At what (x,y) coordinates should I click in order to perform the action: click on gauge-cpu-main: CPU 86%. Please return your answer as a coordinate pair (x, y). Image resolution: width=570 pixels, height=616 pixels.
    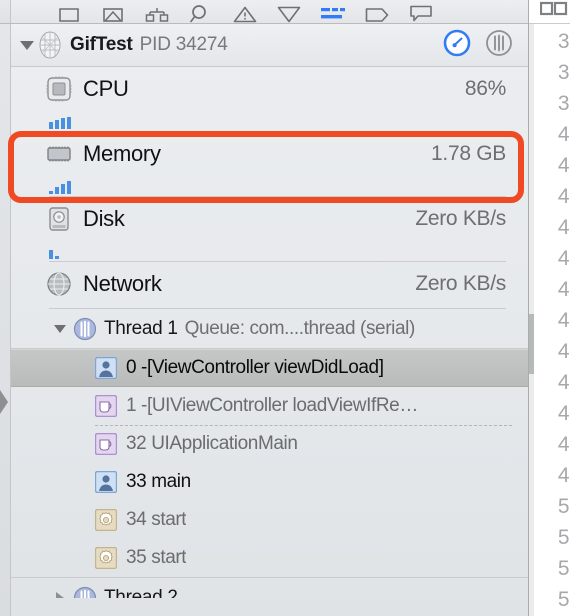
    Looking at the image, I should click on (269, 89).